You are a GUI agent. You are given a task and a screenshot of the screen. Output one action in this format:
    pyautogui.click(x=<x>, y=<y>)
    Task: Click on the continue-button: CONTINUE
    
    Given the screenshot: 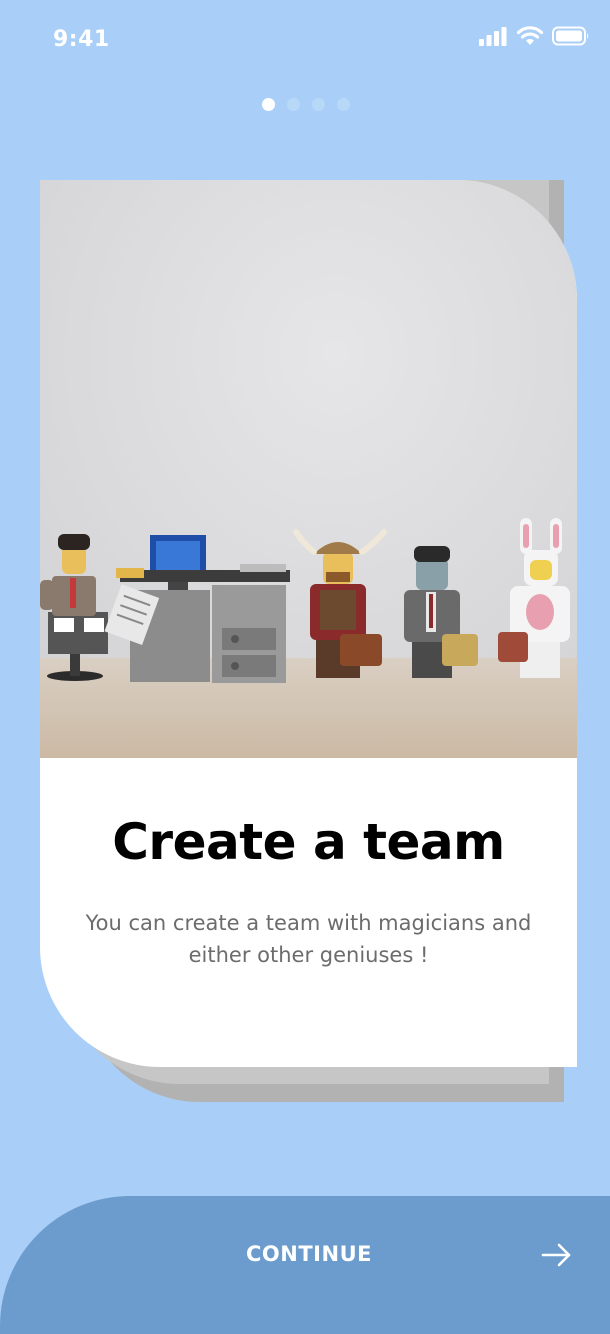 What is the action you would take?
    pyautogui.click(x=305, y=1265)
    